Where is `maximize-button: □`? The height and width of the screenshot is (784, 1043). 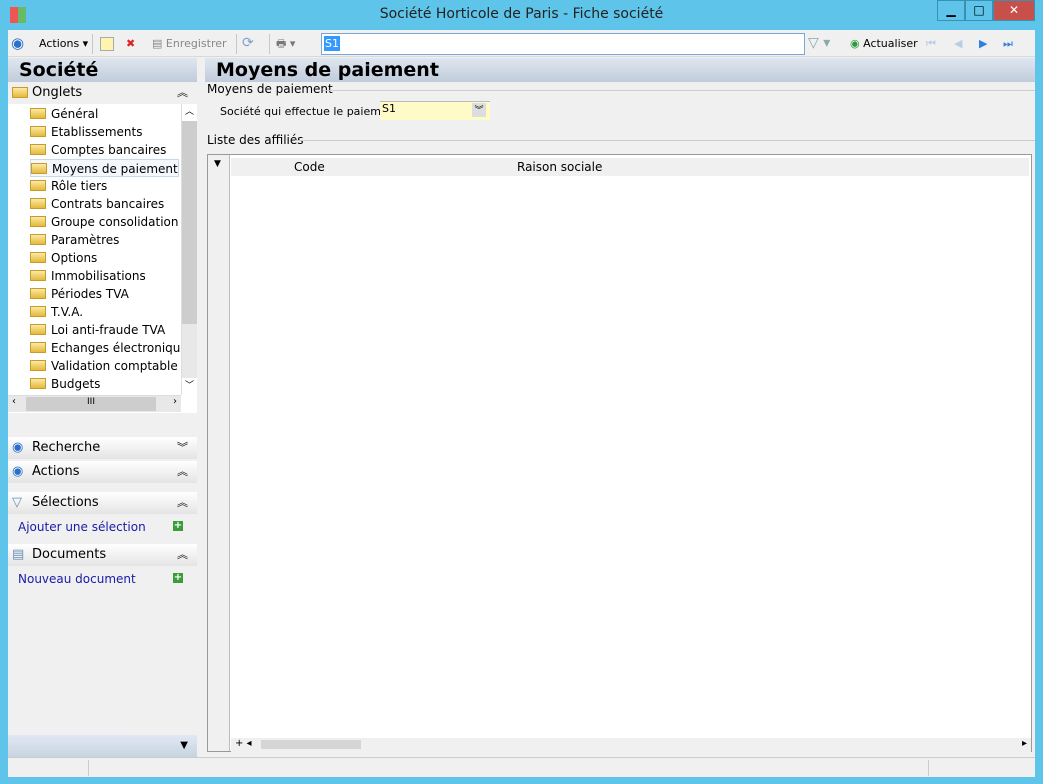 maximize-button: □ is located at coordinates (979, 10).